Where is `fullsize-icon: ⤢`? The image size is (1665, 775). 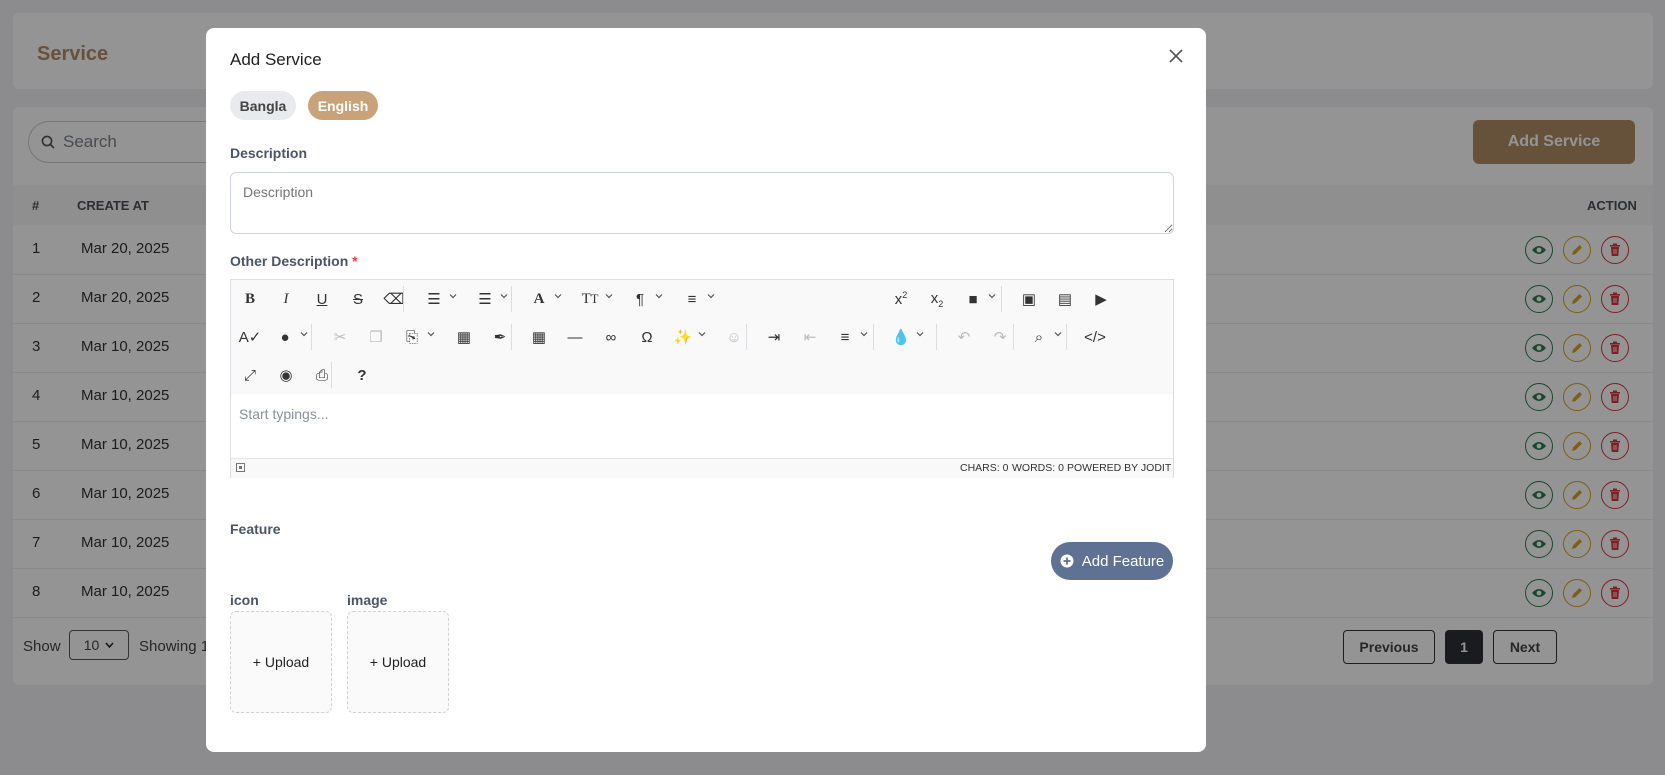 fullsize-icon: ⤢ is located at coordinates (249, 375).